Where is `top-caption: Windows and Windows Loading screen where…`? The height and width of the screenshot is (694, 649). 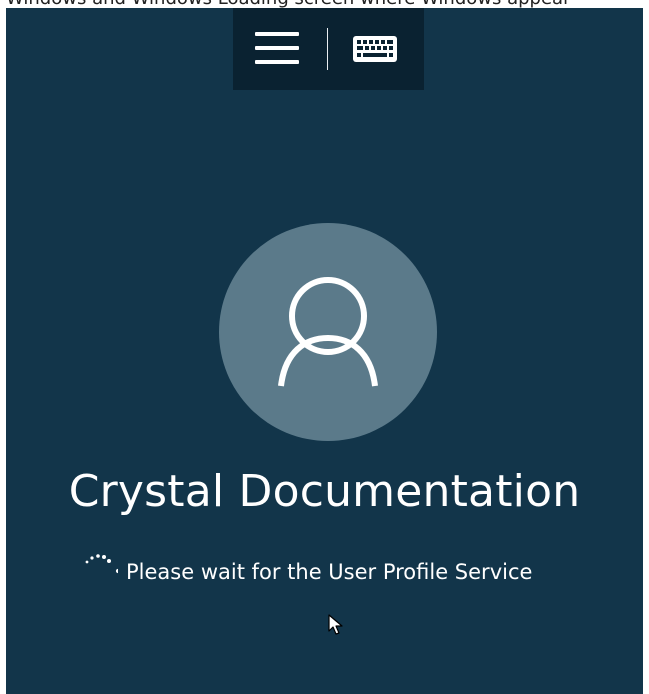 top-caption: Windows and Windows Loading screen where… is located at coordinates (324, 4).